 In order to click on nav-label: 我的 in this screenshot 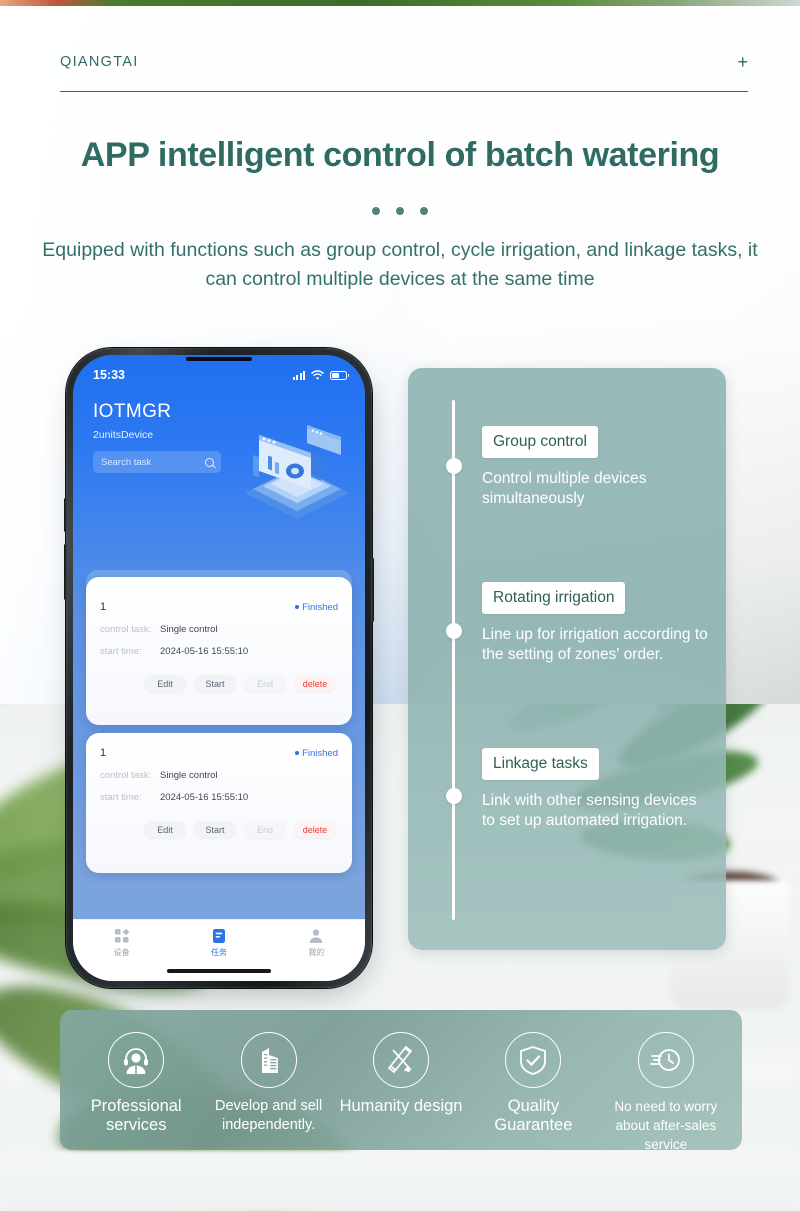, I will do `click(316, 952)`.